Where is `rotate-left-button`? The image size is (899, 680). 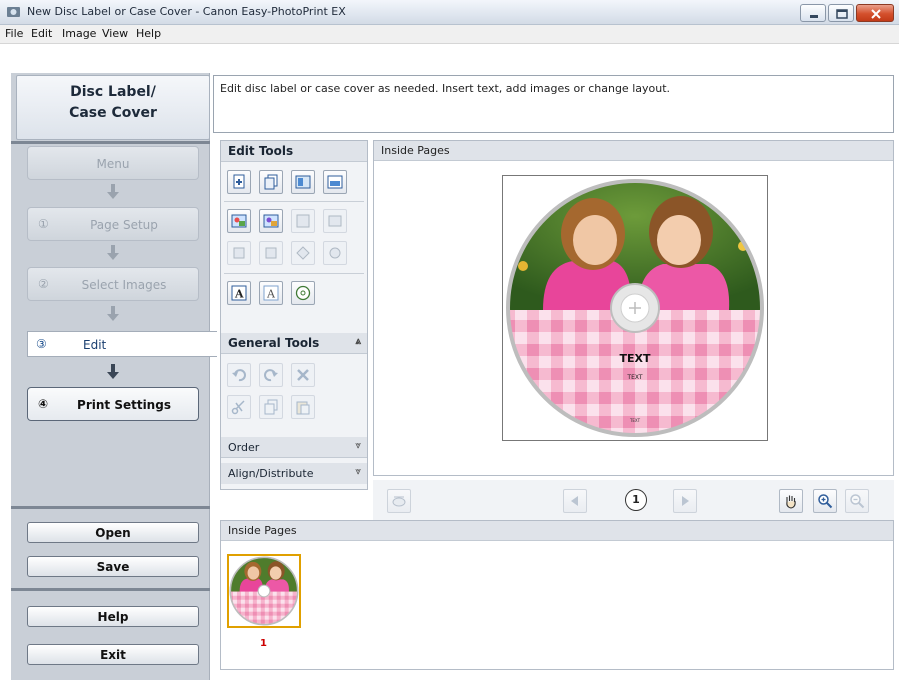 rotate-left-button is located at coordinates (239, 253).